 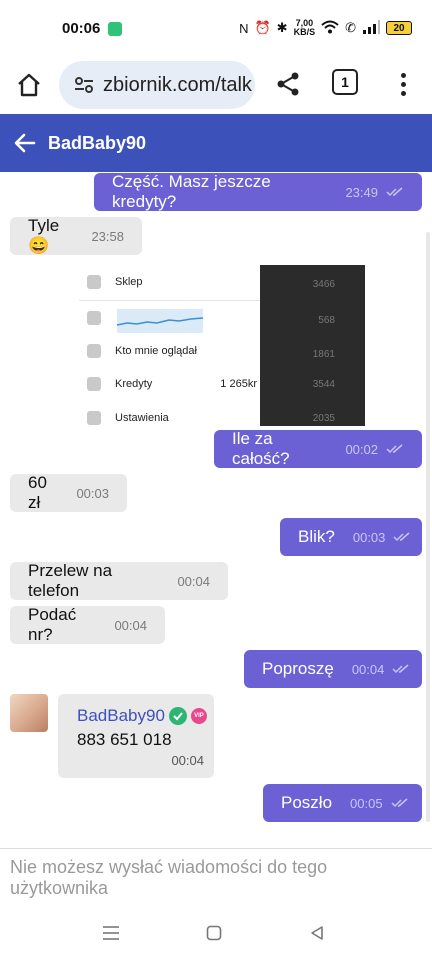 What do you see at coordinates (342, 803) in the screenshot?
I see `message-outgoing: Poszło 00:05` at bounding box center [342, 803].